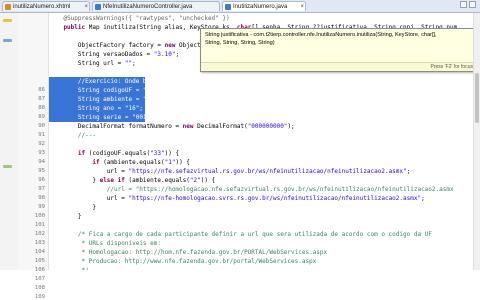 Image resolution: width=480 pixels, height=300 pixels. I want to click on code-token: DecimalFormat formatNumero =, so click(116, 126).